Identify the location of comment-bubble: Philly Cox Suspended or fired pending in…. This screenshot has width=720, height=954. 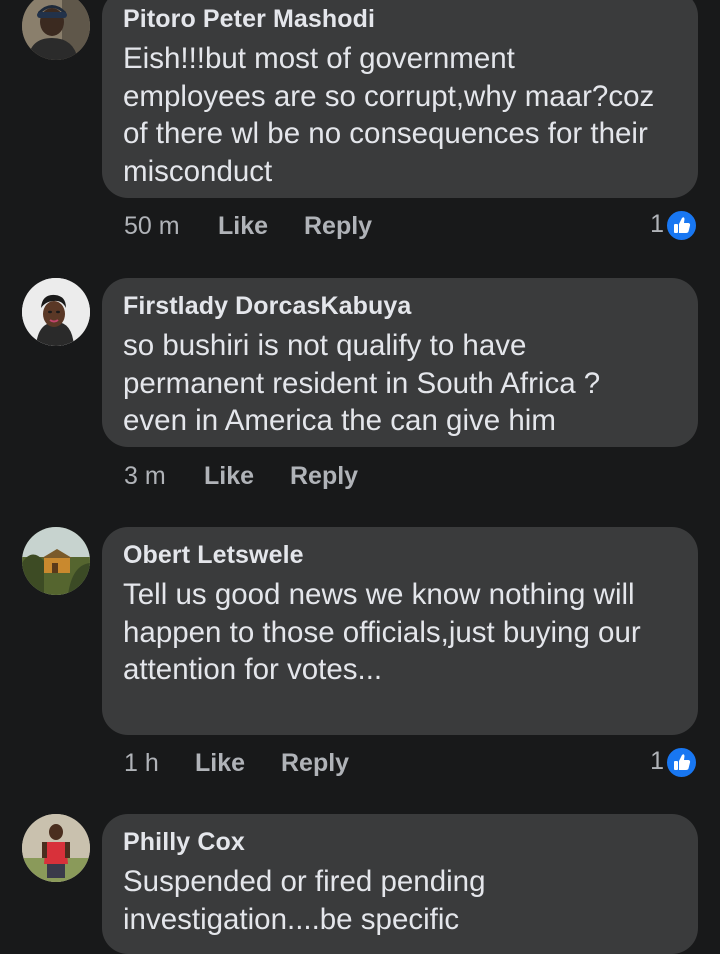
(400, 884).